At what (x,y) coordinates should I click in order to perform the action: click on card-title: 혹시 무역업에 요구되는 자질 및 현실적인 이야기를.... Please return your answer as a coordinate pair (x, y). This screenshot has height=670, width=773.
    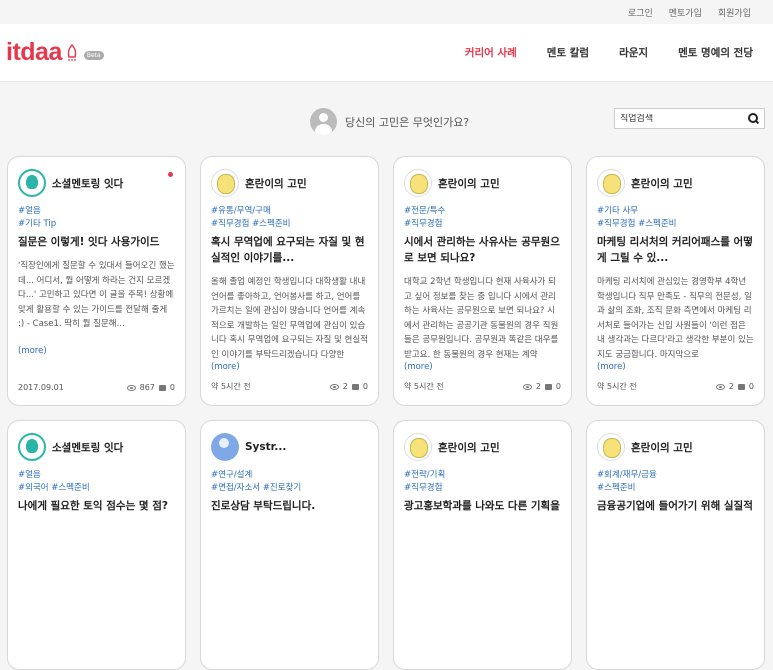
    Looking at the image, I should click on (289, 250).